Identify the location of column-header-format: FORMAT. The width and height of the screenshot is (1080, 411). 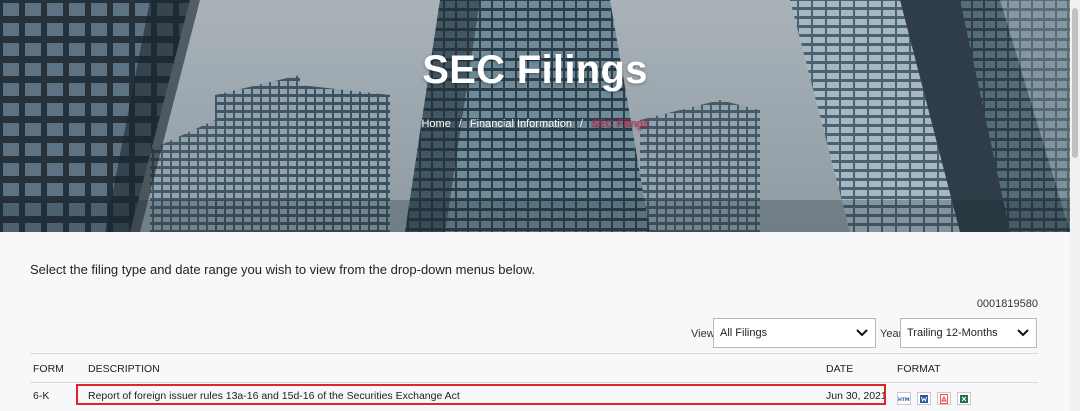
(919, 369).